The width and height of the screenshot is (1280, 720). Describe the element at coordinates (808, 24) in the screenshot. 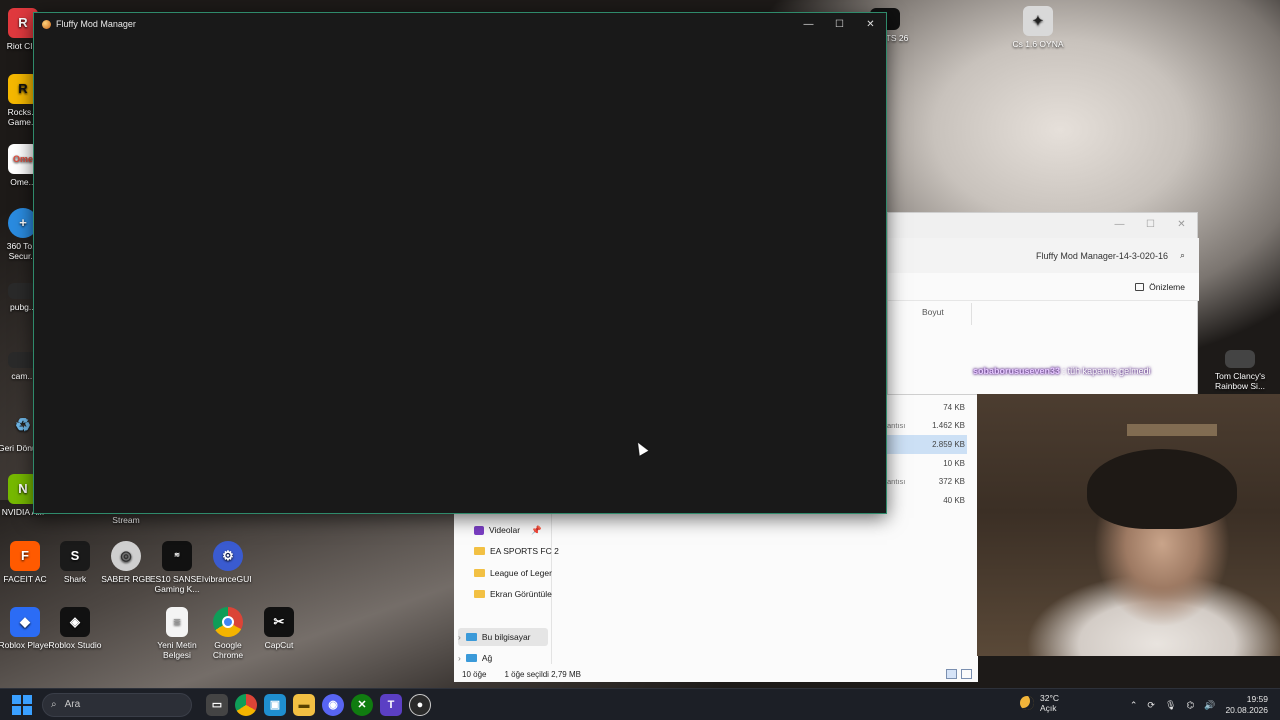

I see `minimize-button: —` at that location.